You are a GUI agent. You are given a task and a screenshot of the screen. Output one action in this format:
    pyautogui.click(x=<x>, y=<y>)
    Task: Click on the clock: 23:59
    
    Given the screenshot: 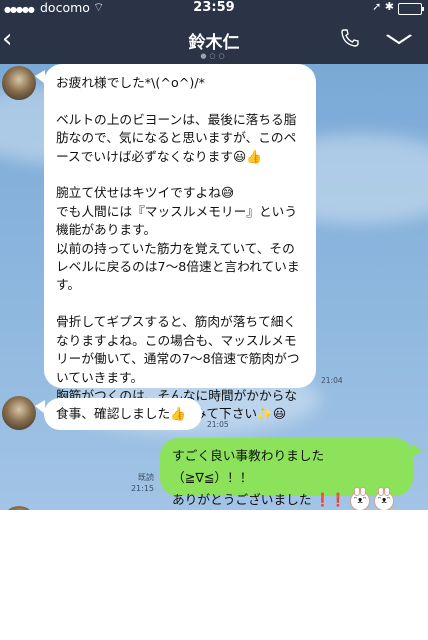 What is the action you would take?
    pyautogui.click(x=214, y=7)
    